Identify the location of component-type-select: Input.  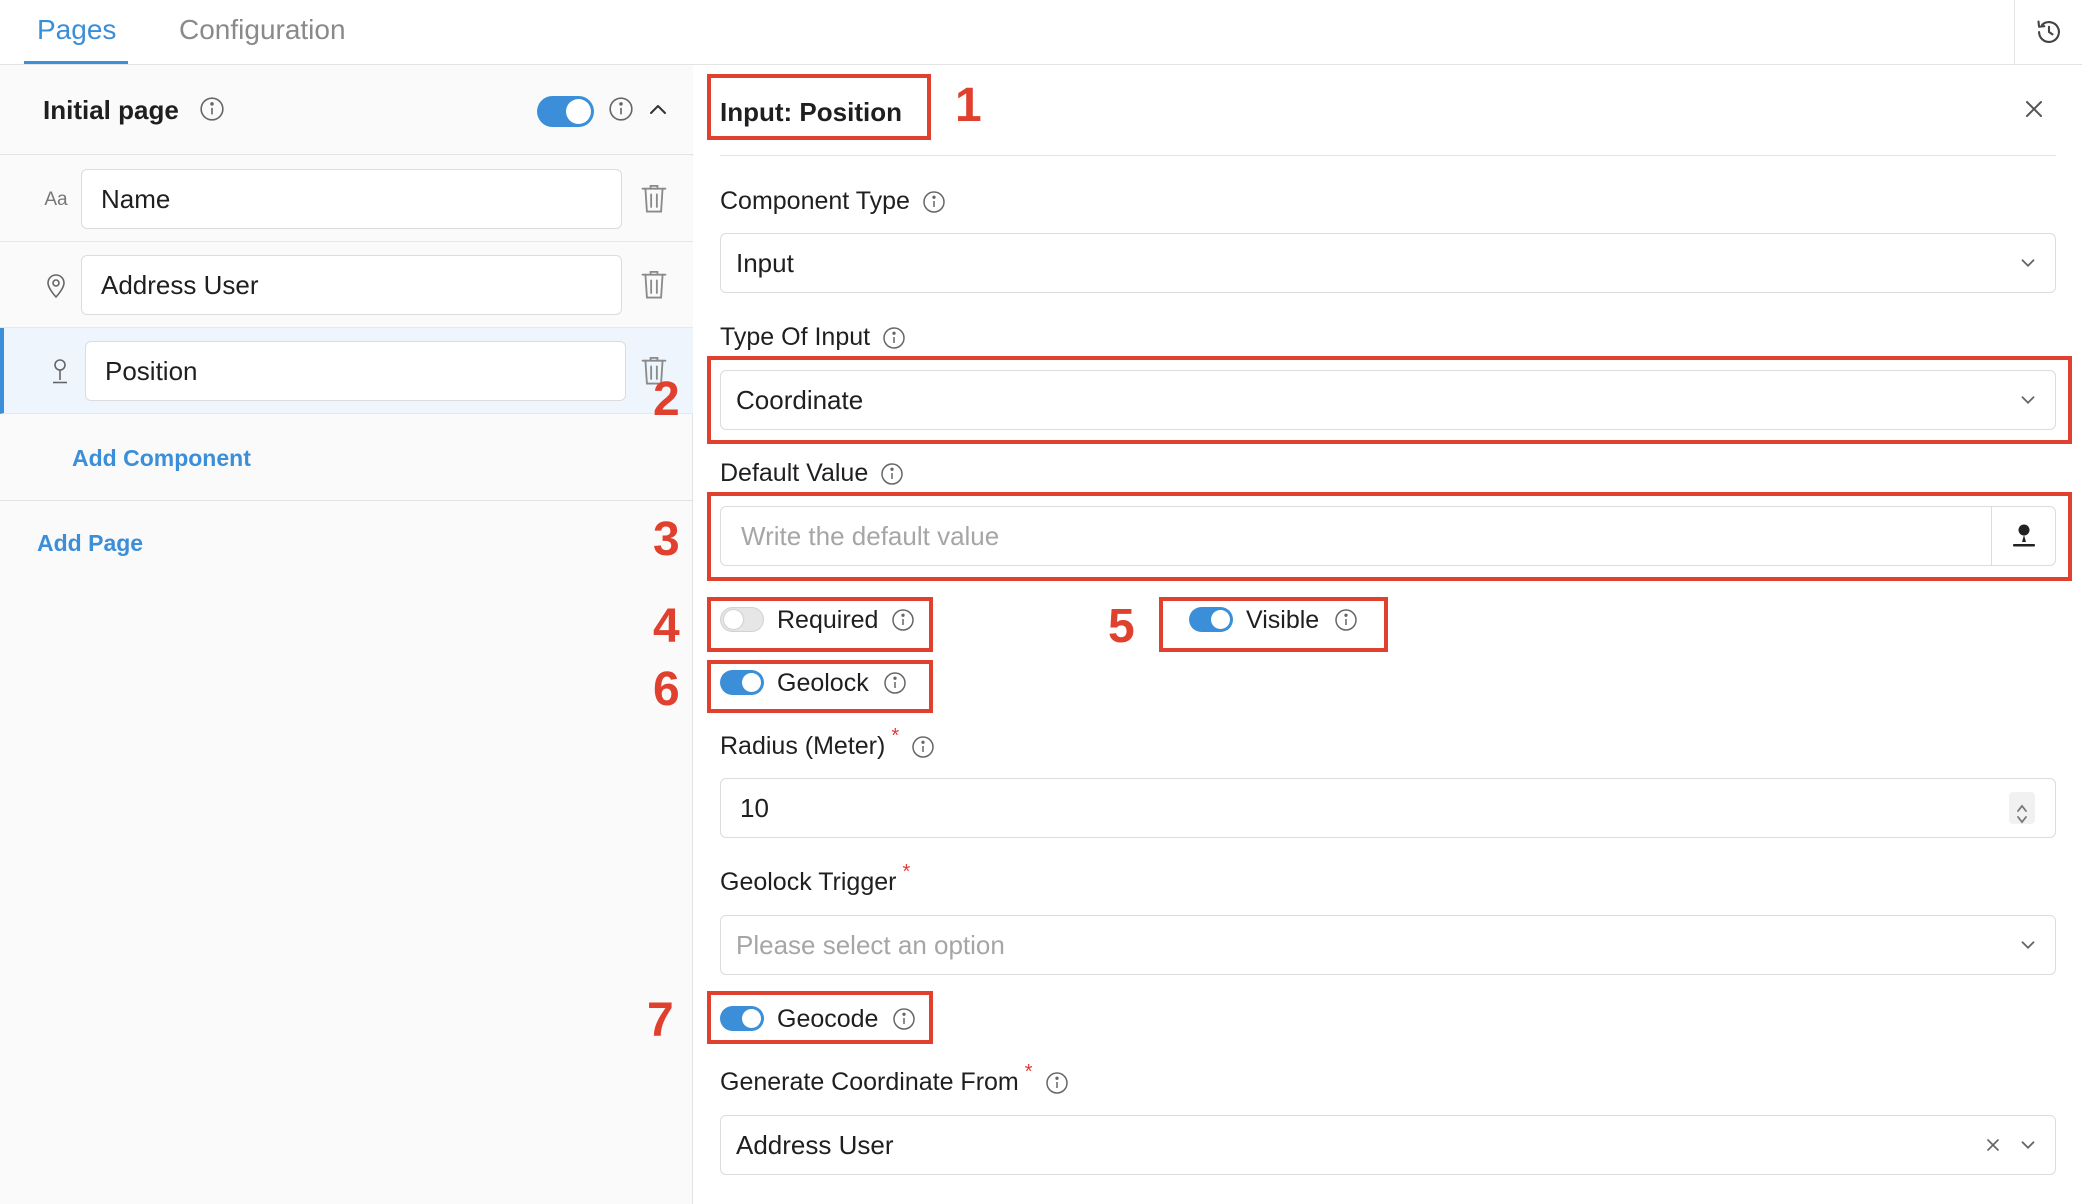
(1388, 263).